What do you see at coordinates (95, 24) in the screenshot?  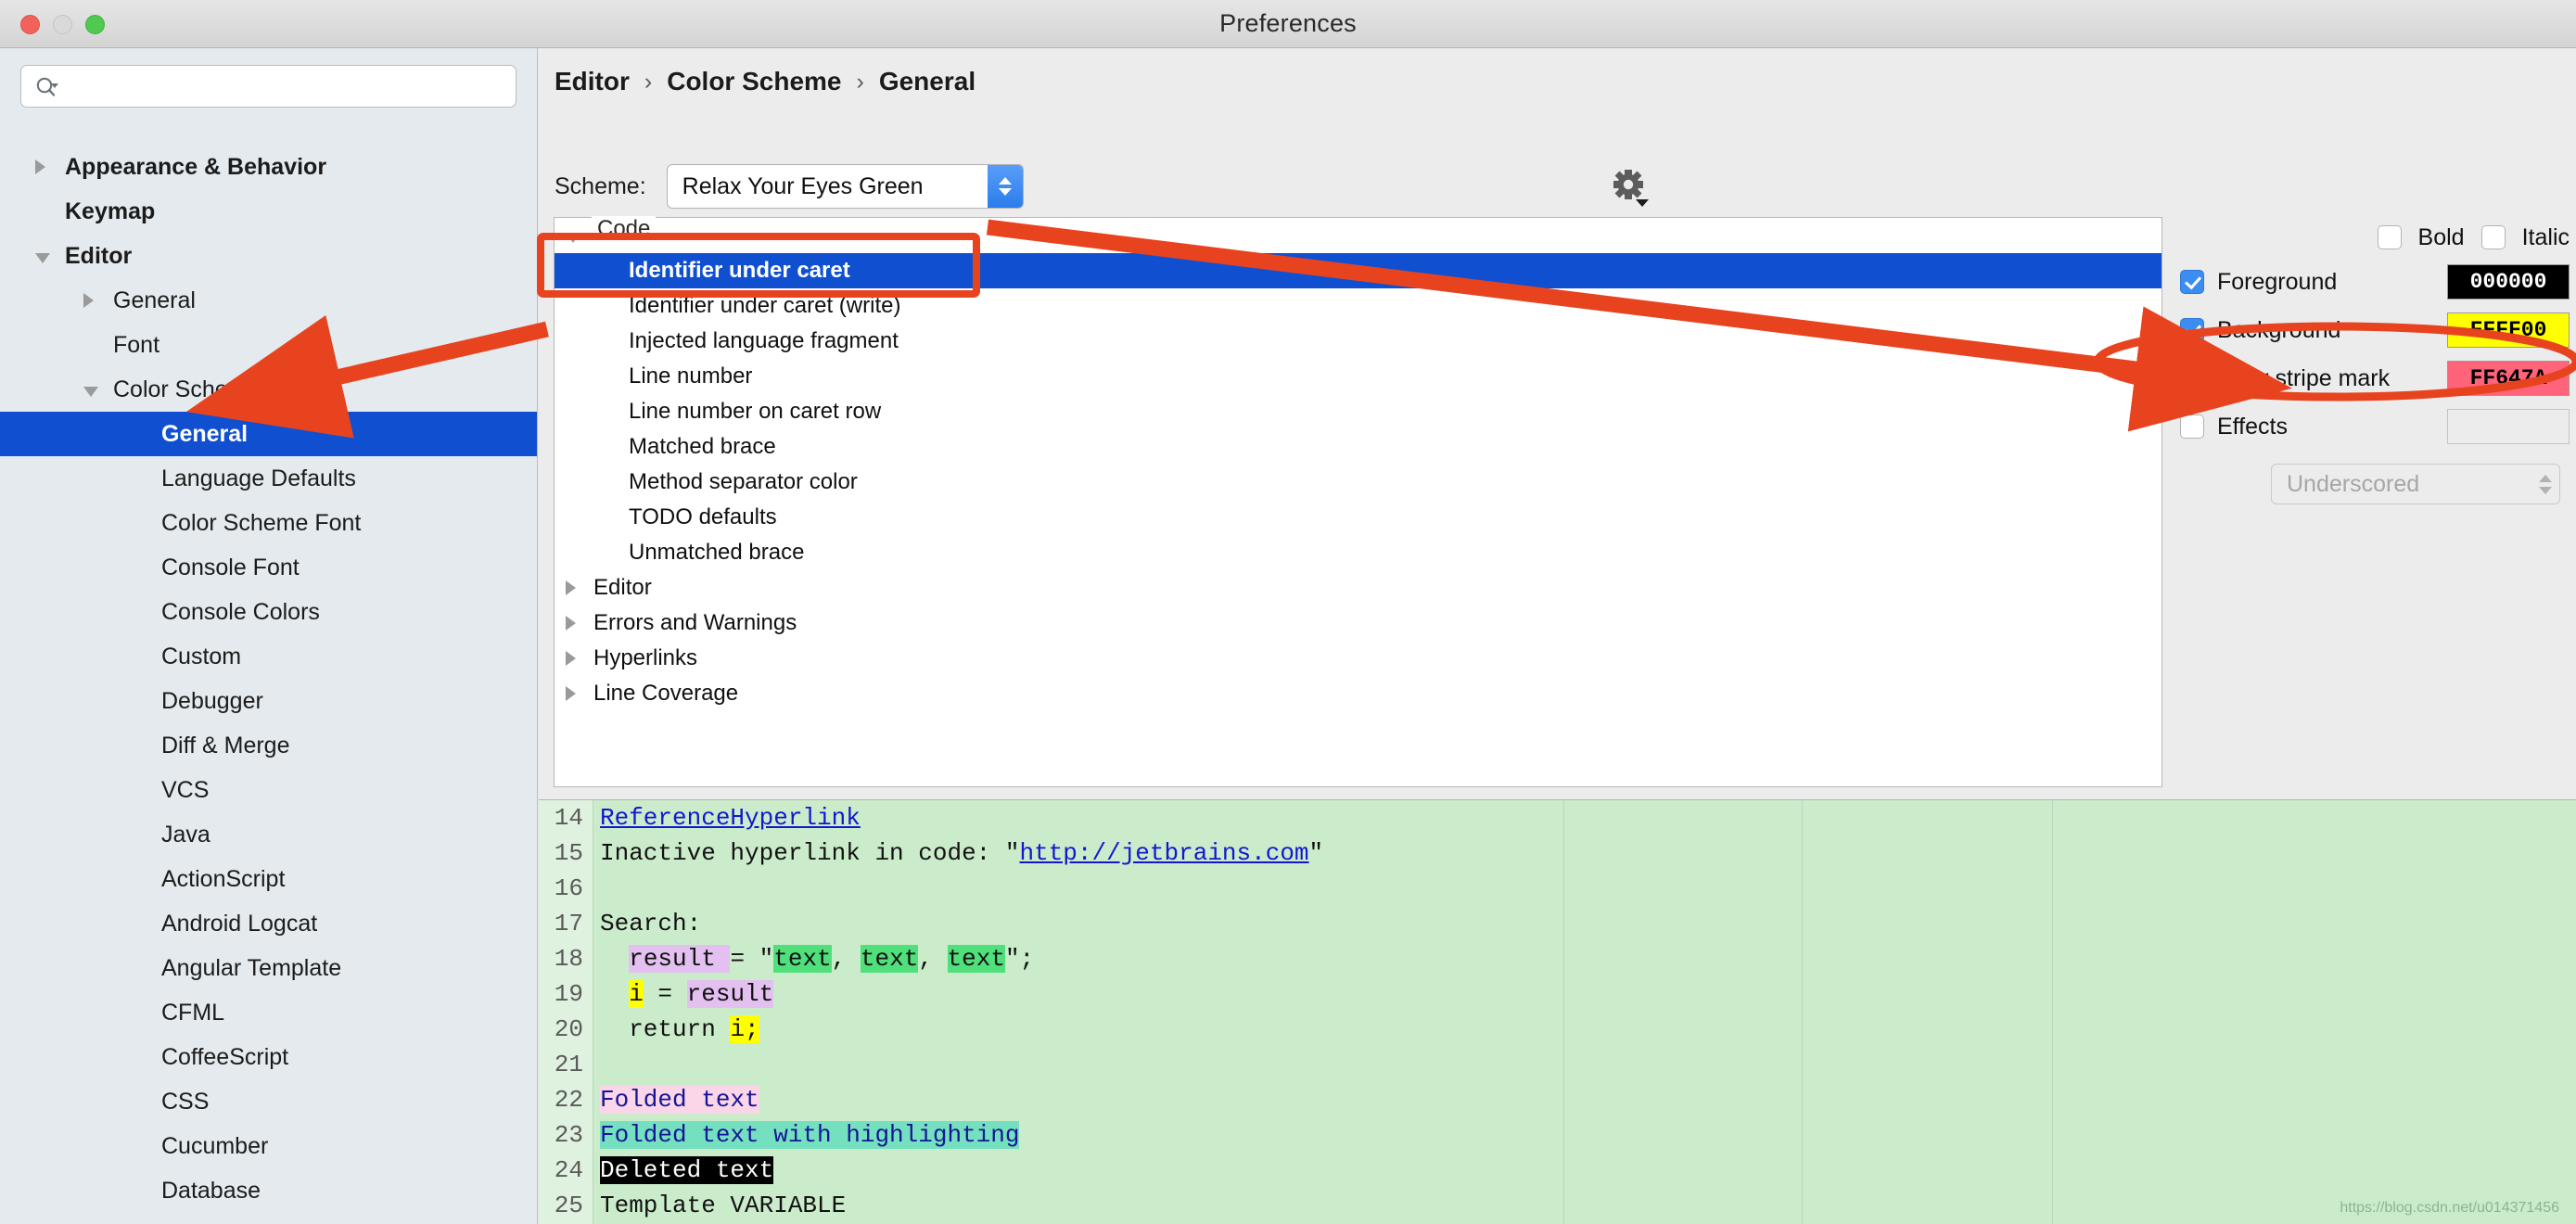 I see `zoom-button` at bounding box center [95, 24].